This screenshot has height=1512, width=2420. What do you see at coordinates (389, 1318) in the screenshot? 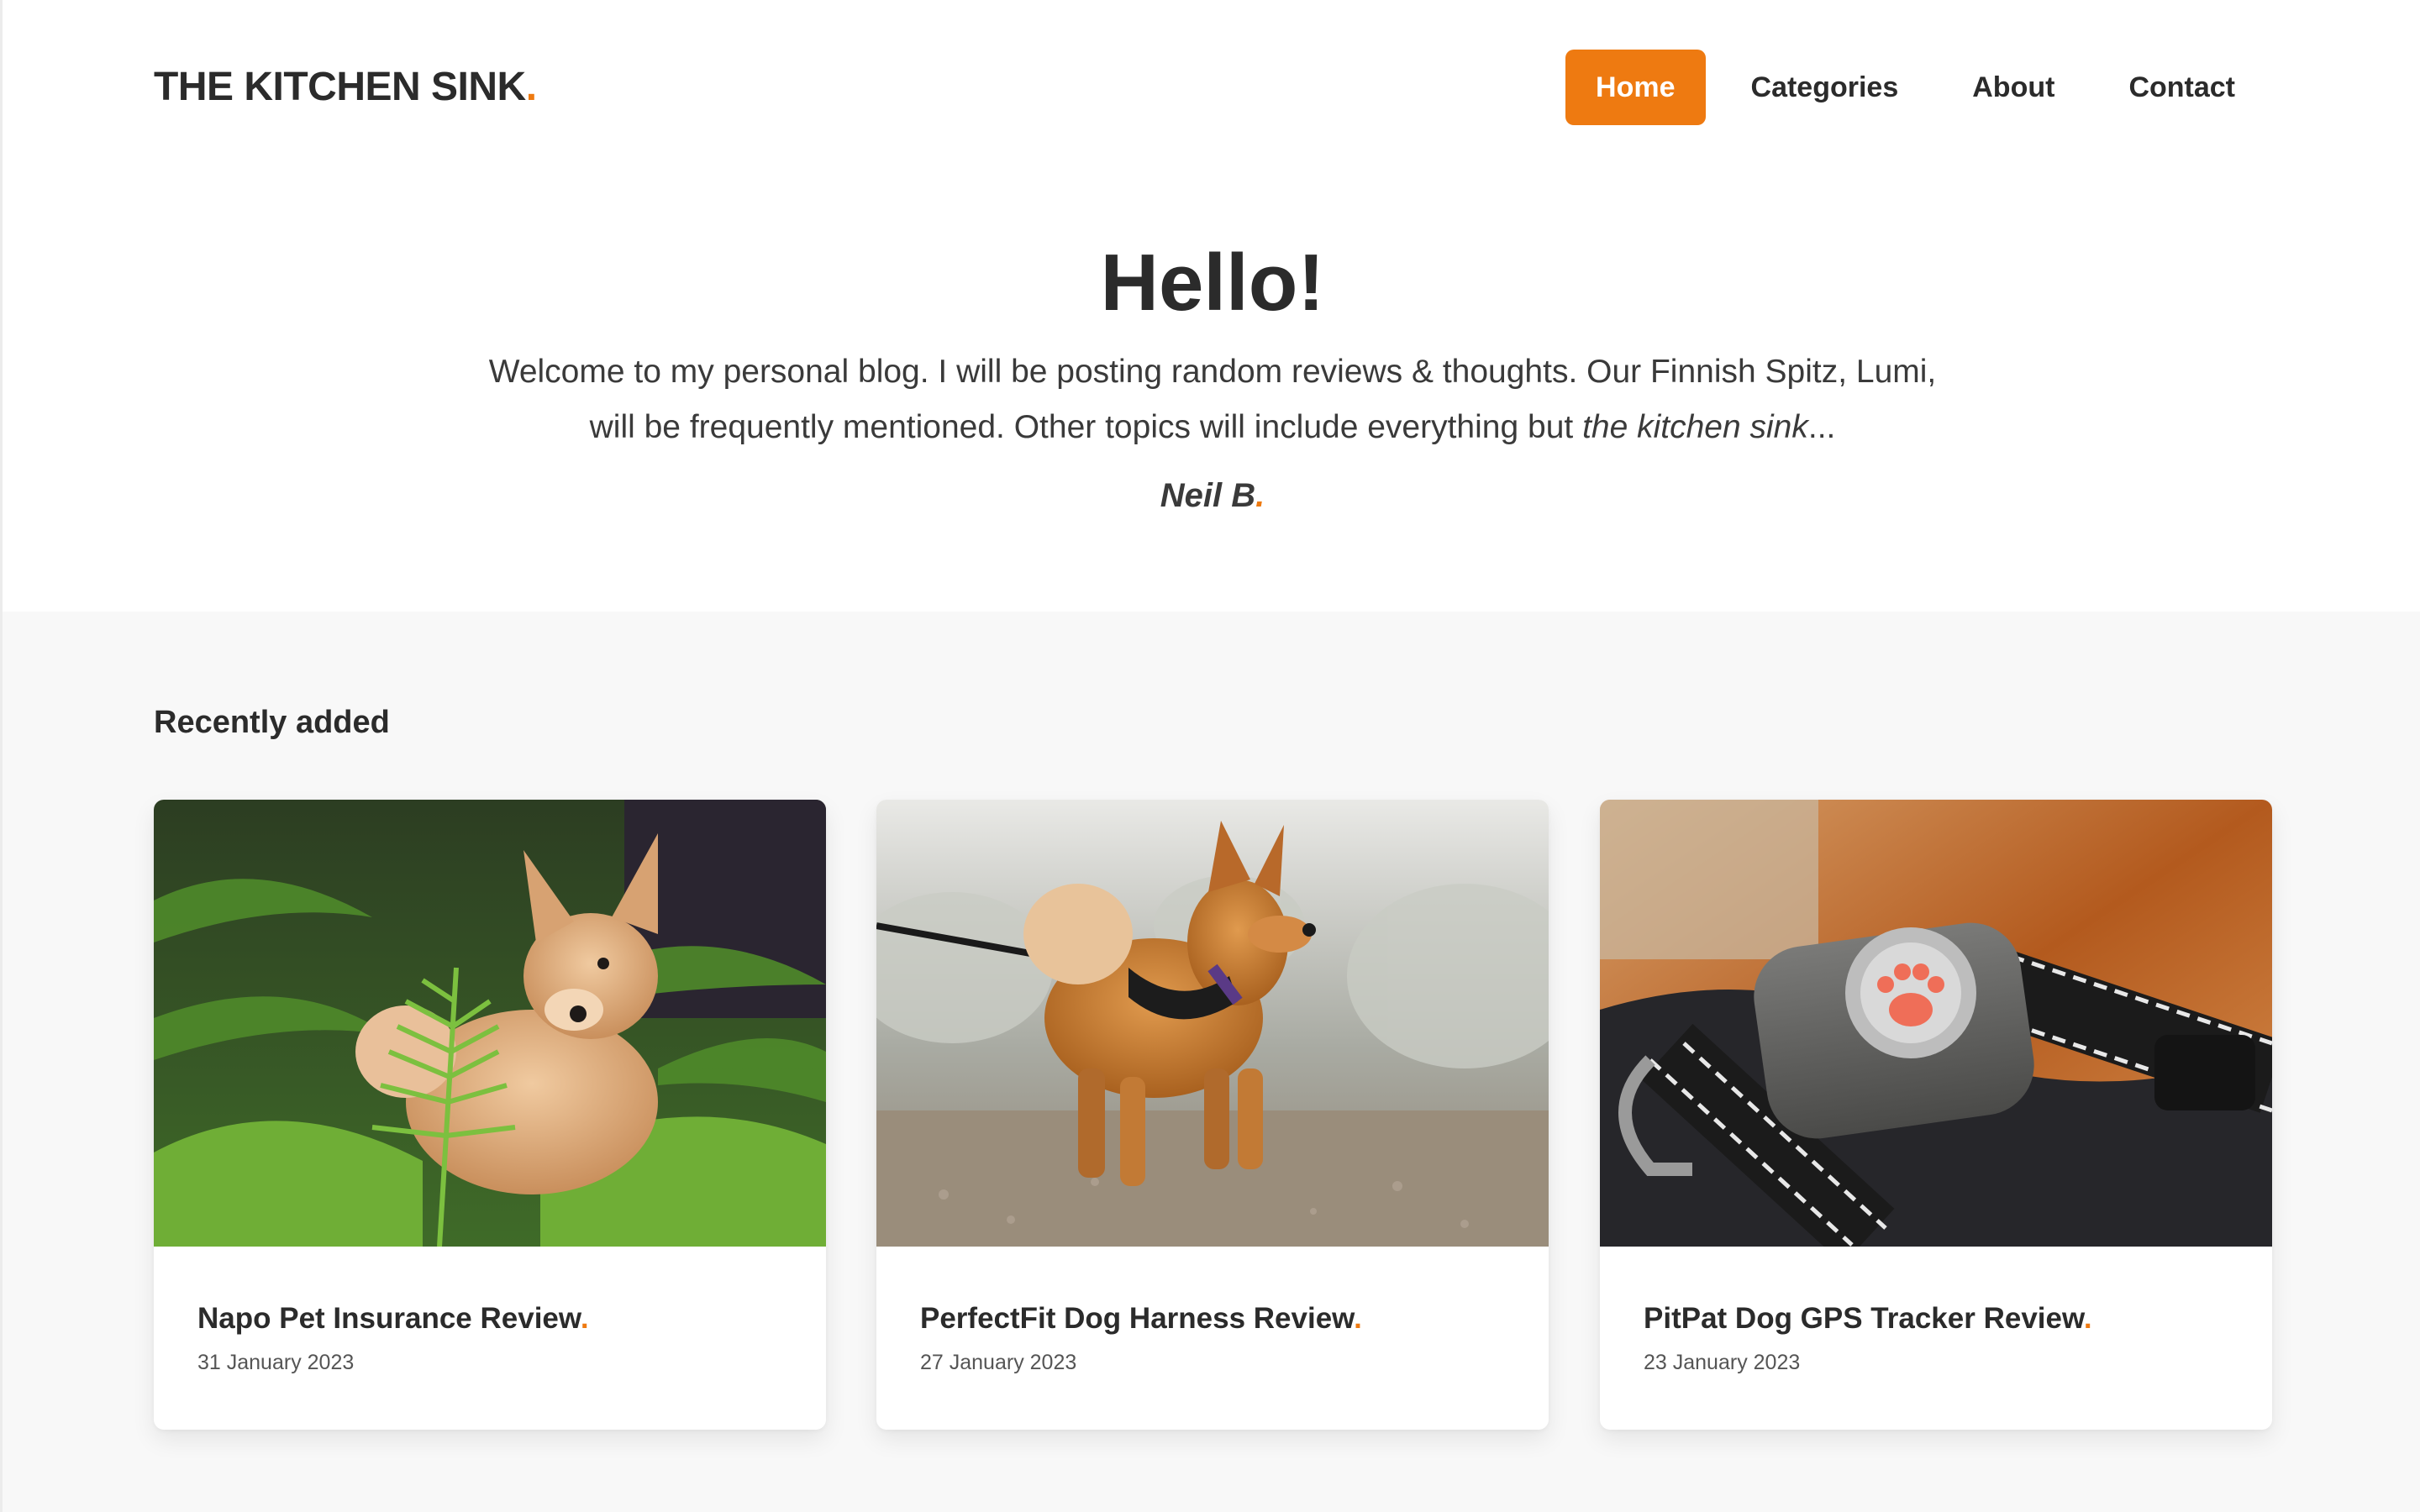
I see `post-title-text: Napo Pet Insurance Review` at bounding box center [389, 1318].